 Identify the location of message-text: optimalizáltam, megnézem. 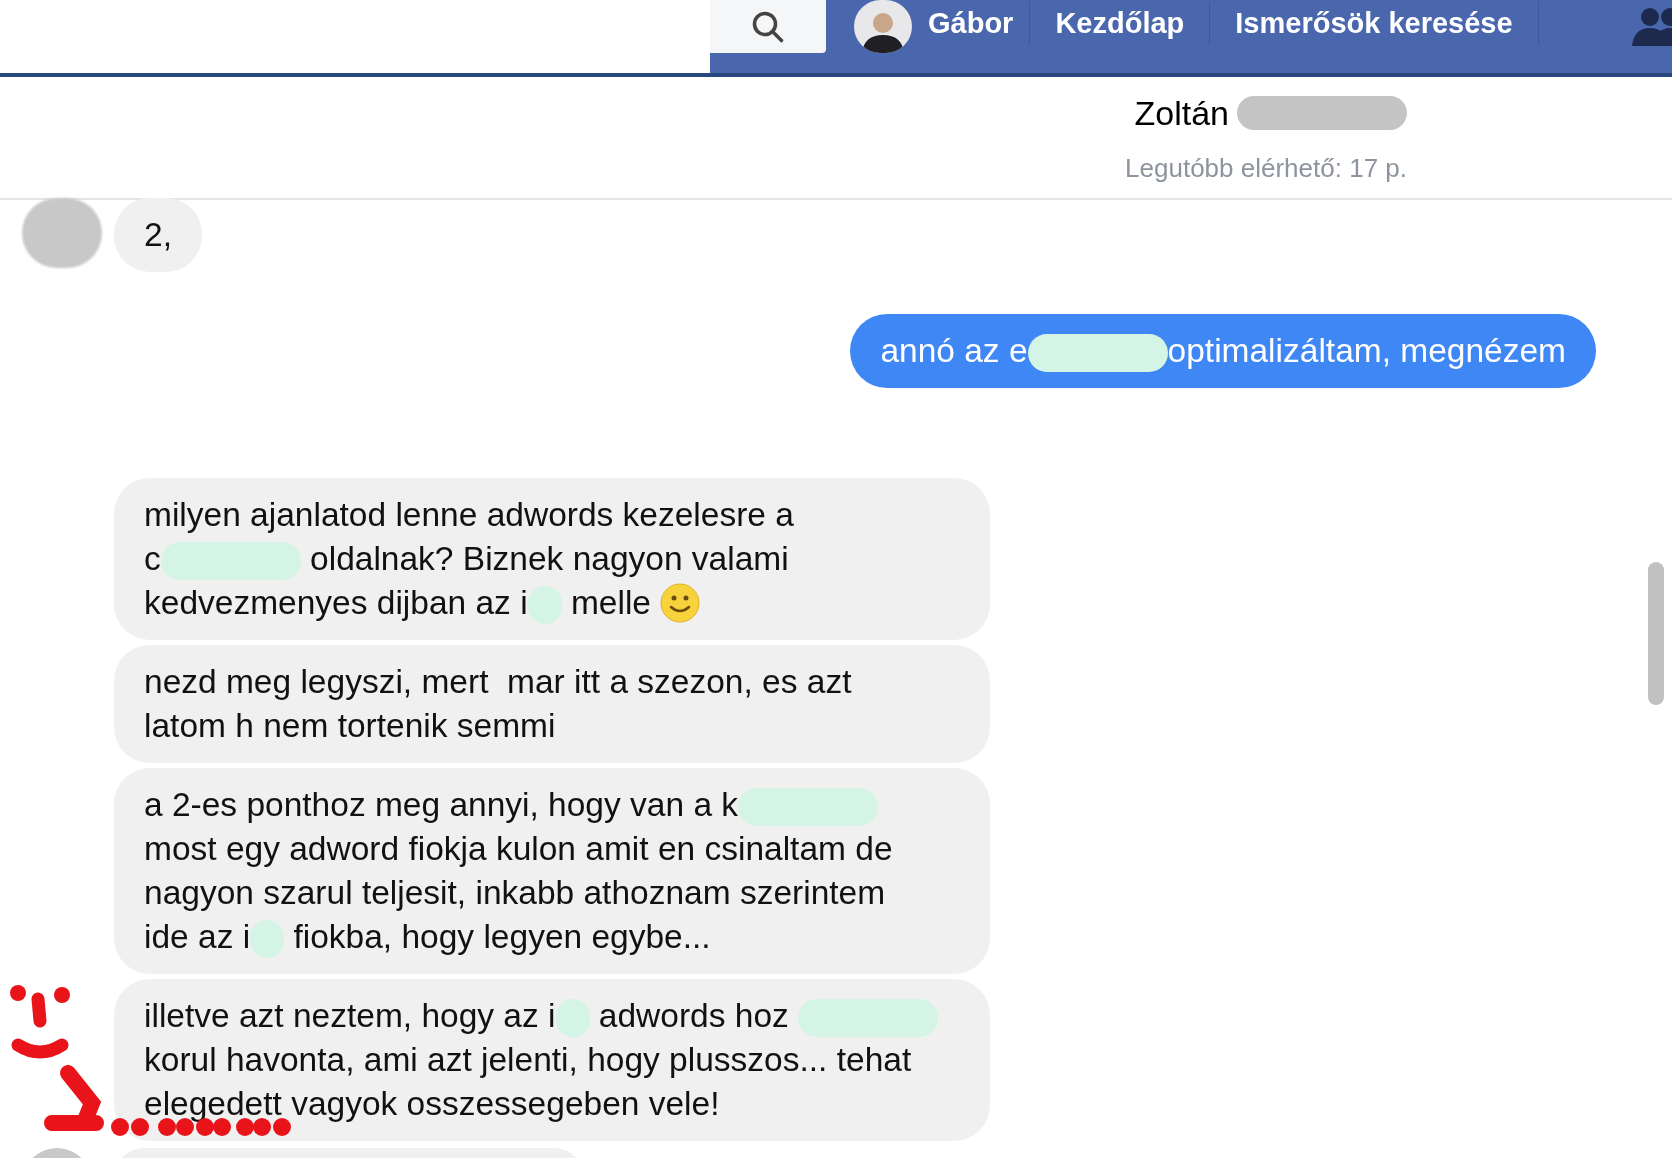
(1366, 350).